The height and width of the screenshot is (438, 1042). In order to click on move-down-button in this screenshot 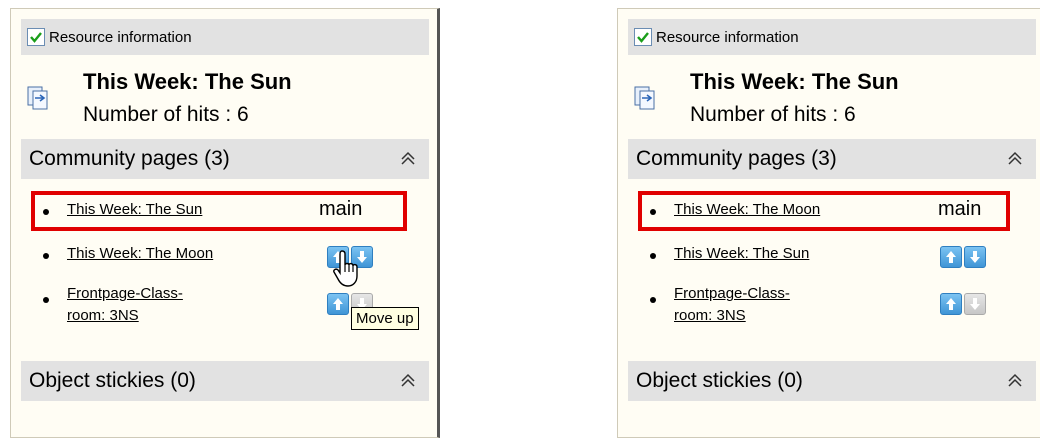, I will do `click(975, 257)`.